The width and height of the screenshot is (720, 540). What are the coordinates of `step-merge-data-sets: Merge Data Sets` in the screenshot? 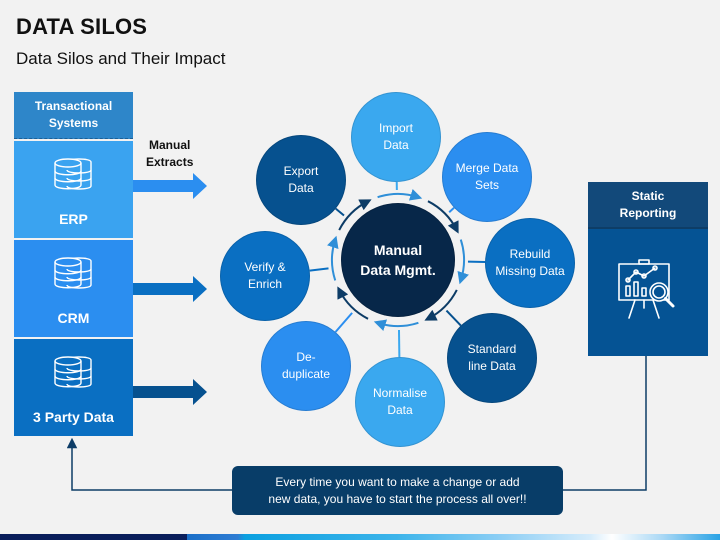 It's located at (487, 177).